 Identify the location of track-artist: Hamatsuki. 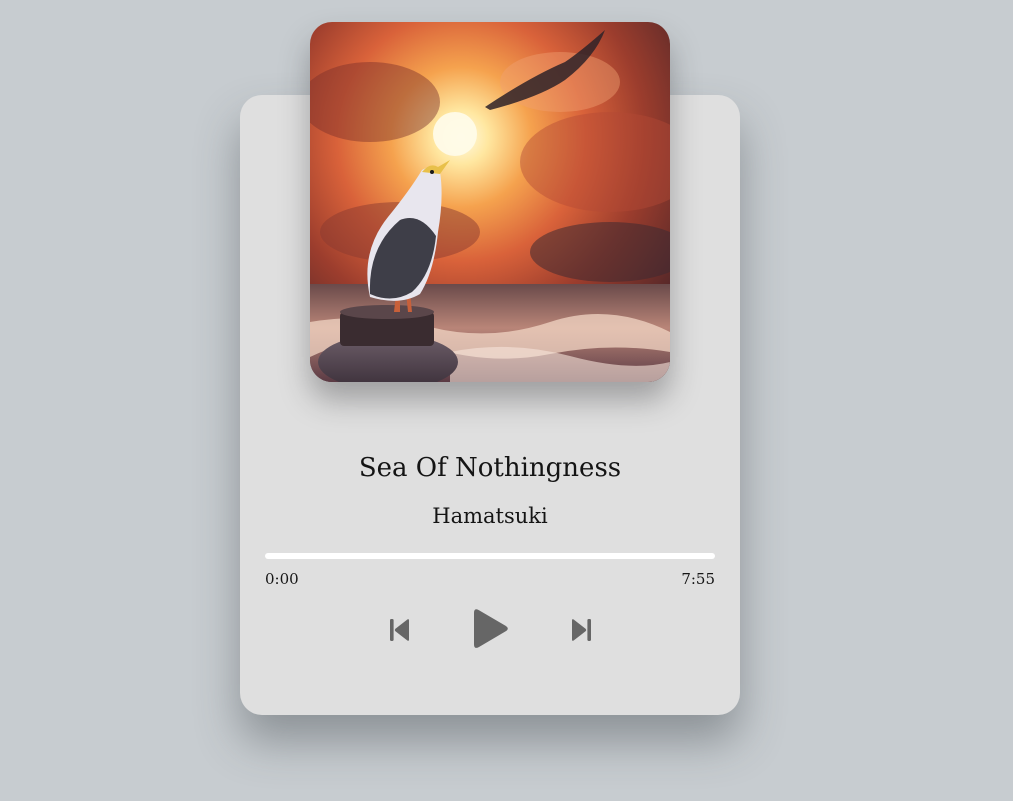
(490, 516).